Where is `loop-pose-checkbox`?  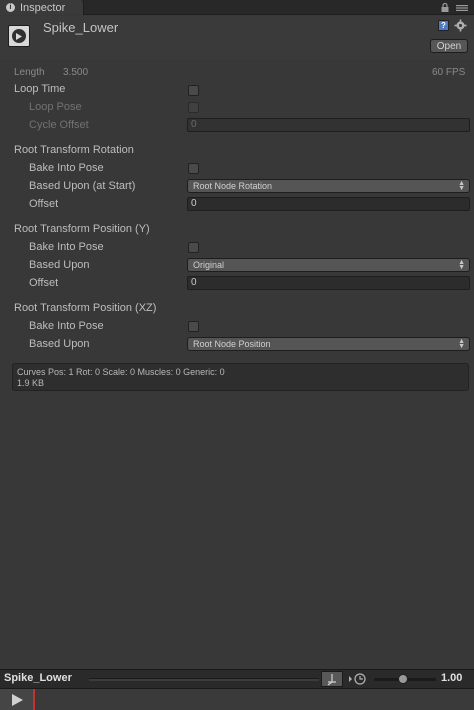
loop-pose-checkbox is located at coordinates (193, 107).